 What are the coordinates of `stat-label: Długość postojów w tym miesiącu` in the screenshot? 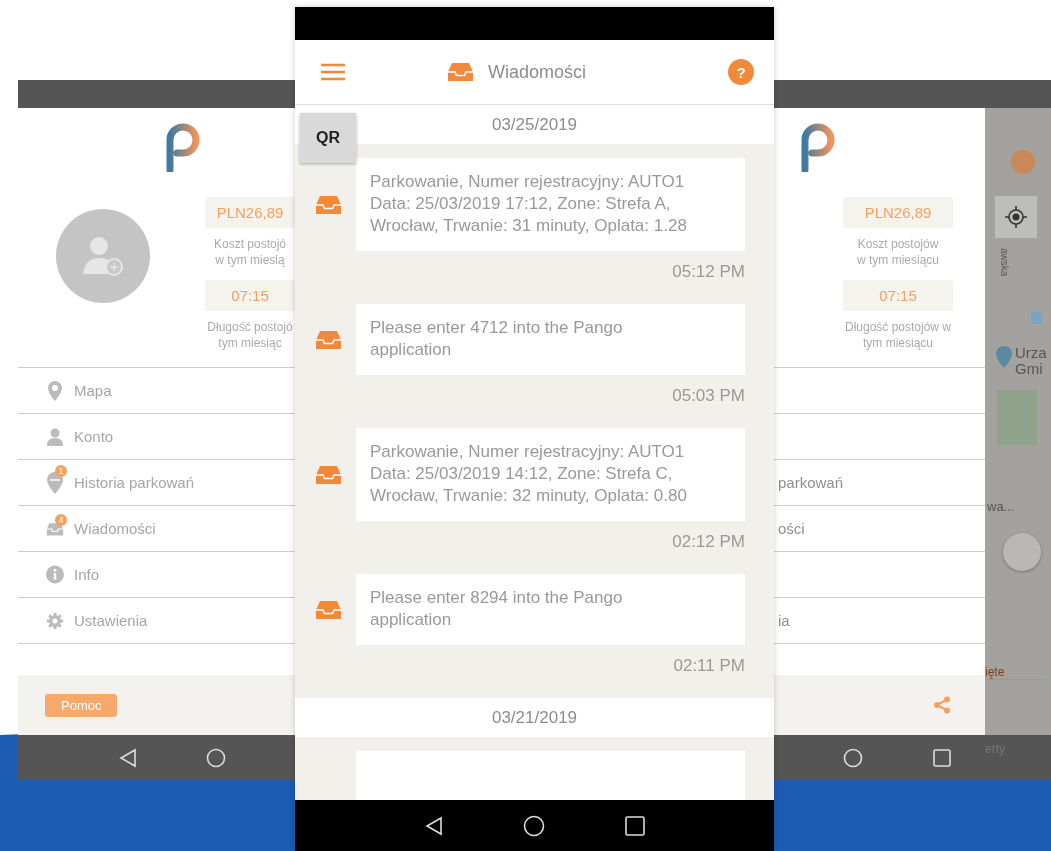 It's located at (898, 335).